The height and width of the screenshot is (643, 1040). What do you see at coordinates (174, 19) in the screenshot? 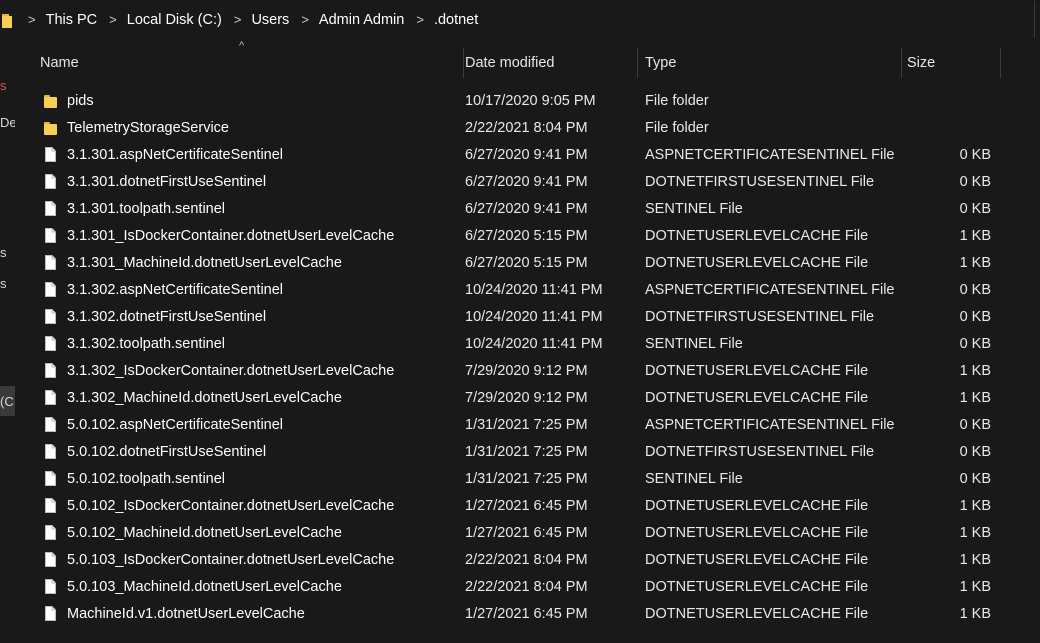
I see `breadcrumb-label: Local Disk (C:)` at bounding box center [174, 19].